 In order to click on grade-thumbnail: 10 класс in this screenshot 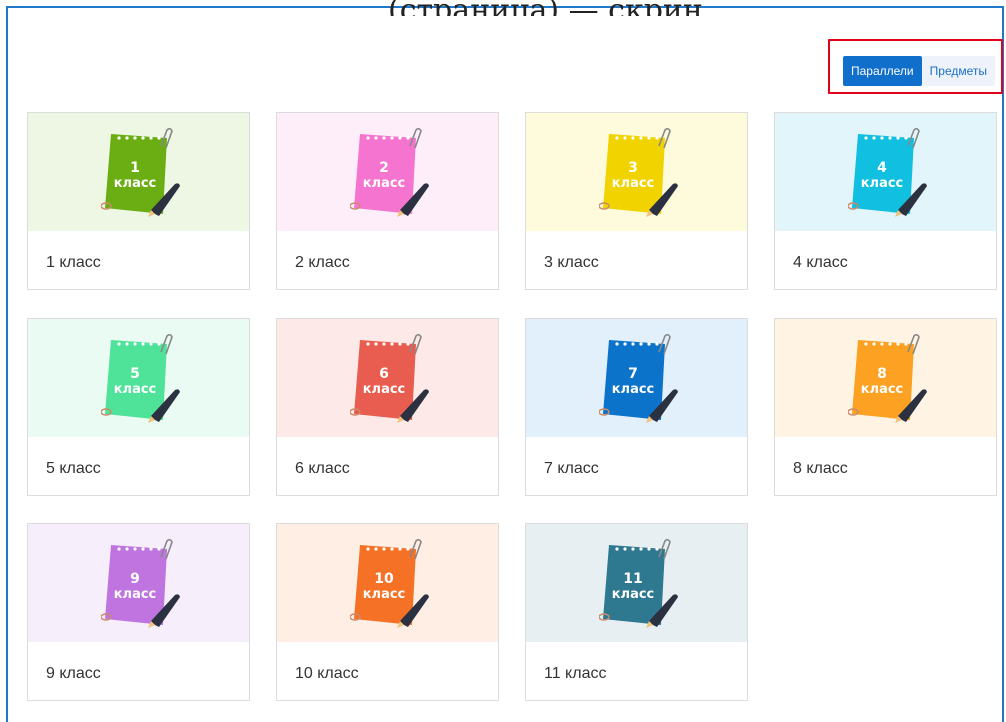, I will do `click(387, 583)`.